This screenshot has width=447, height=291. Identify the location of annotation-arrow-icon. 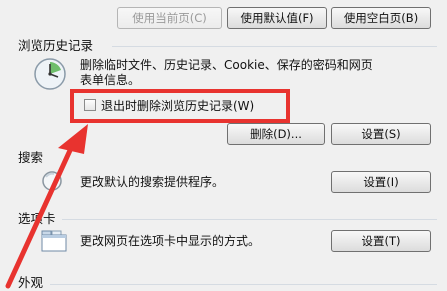
(46, 206).